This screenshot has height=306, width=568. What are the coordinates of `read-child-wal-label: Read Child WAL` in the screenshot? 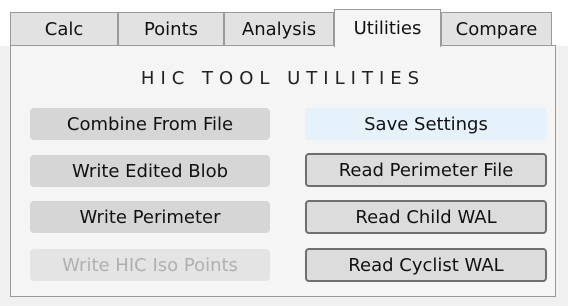 It's located at (426, 217).